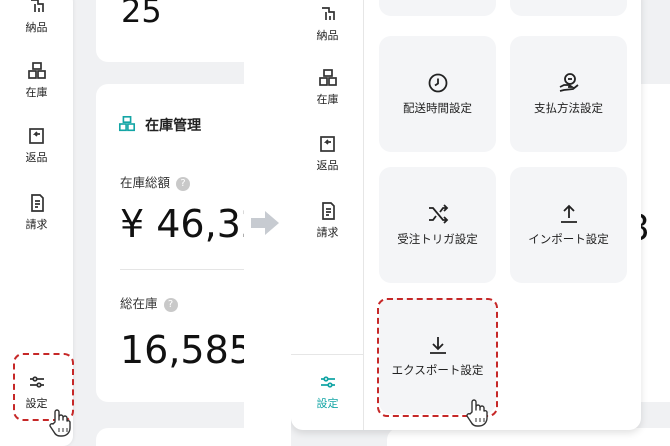 The height and width of the screenshot is (446, 670). What do you see at coordinates (568, 239) in the screenshot?
I see `tile-label: インポート設定` at bounding box center [568, 239].